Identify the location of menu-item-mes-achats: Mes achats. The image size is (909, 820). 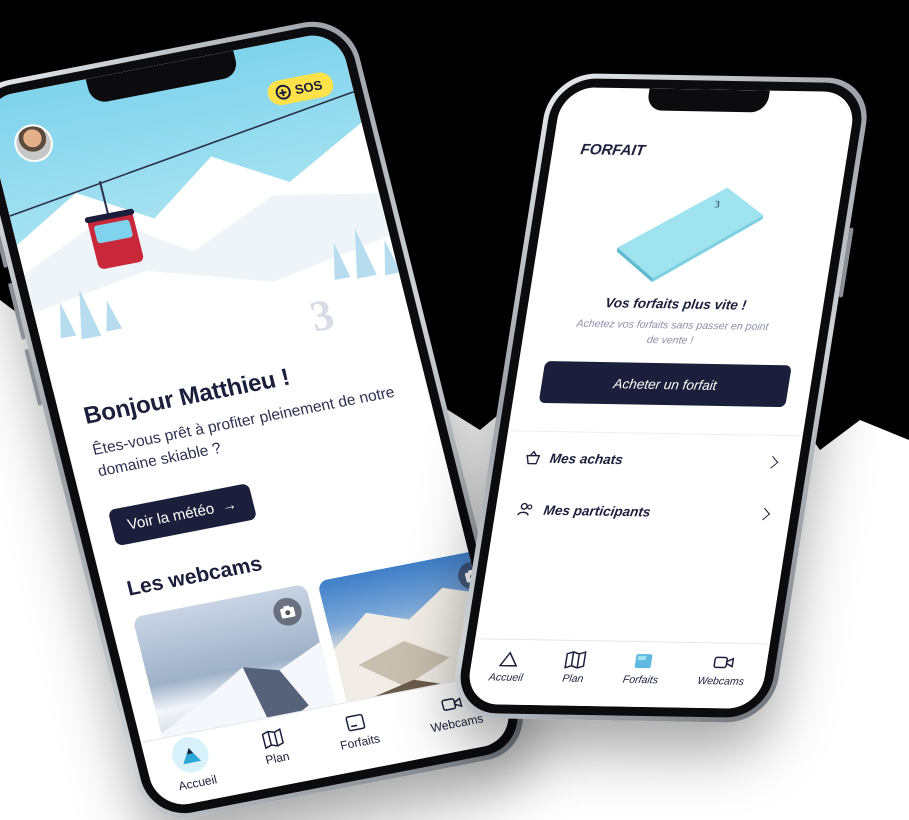
(651, 460).